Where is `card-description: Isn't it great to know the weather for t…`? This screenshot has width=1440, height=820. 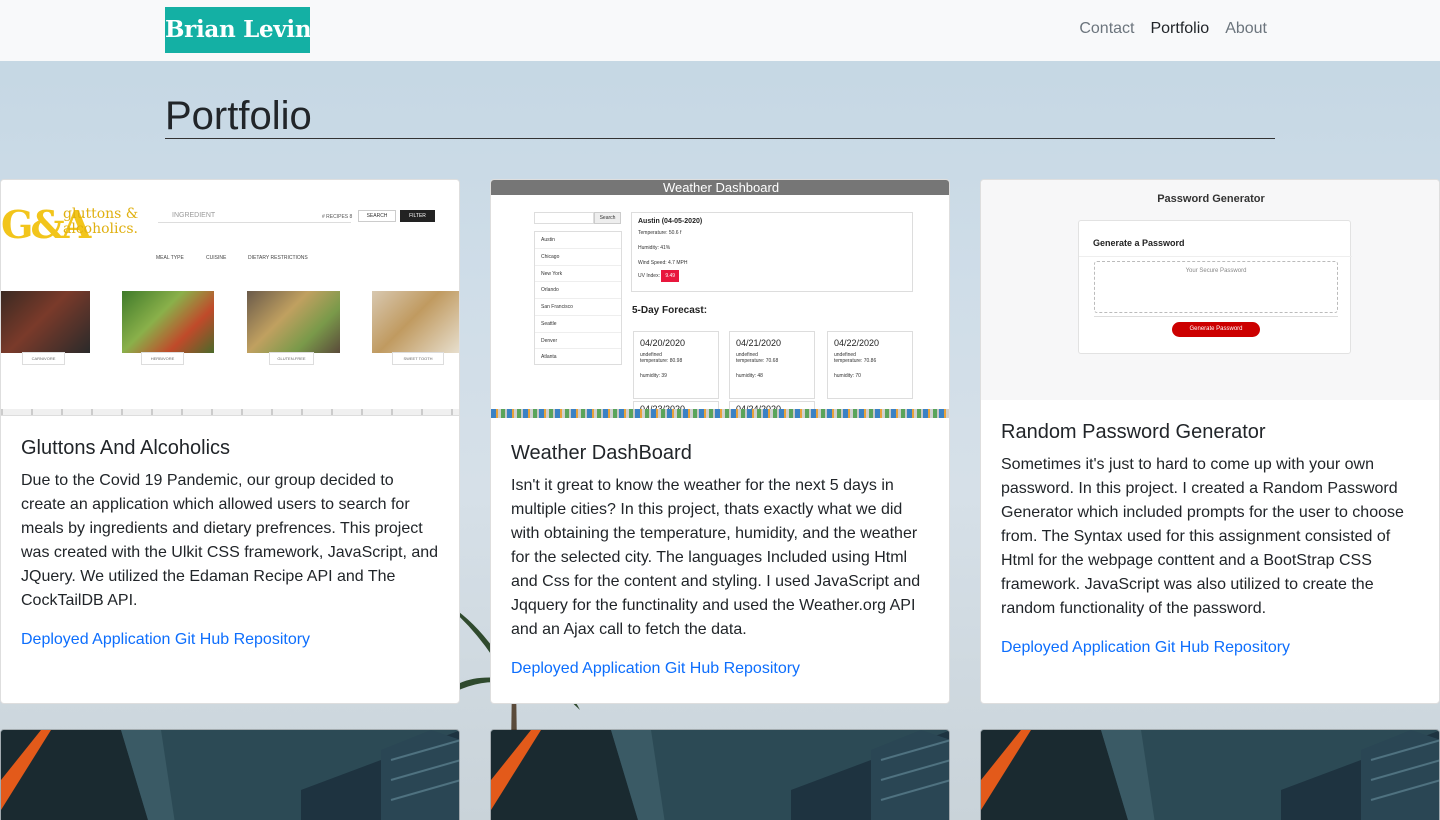
card-description: Isn't it great to know the weather for t… is located at coordinates (716, 557).